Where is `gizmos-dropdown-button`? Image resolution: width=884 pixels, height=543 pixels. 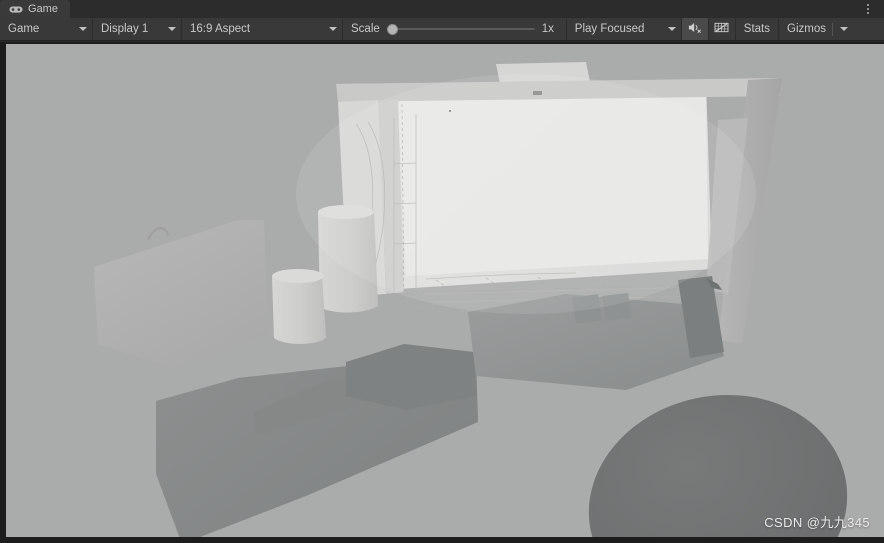 gizmos-dropdown-button is located at coordinates (844, 29).